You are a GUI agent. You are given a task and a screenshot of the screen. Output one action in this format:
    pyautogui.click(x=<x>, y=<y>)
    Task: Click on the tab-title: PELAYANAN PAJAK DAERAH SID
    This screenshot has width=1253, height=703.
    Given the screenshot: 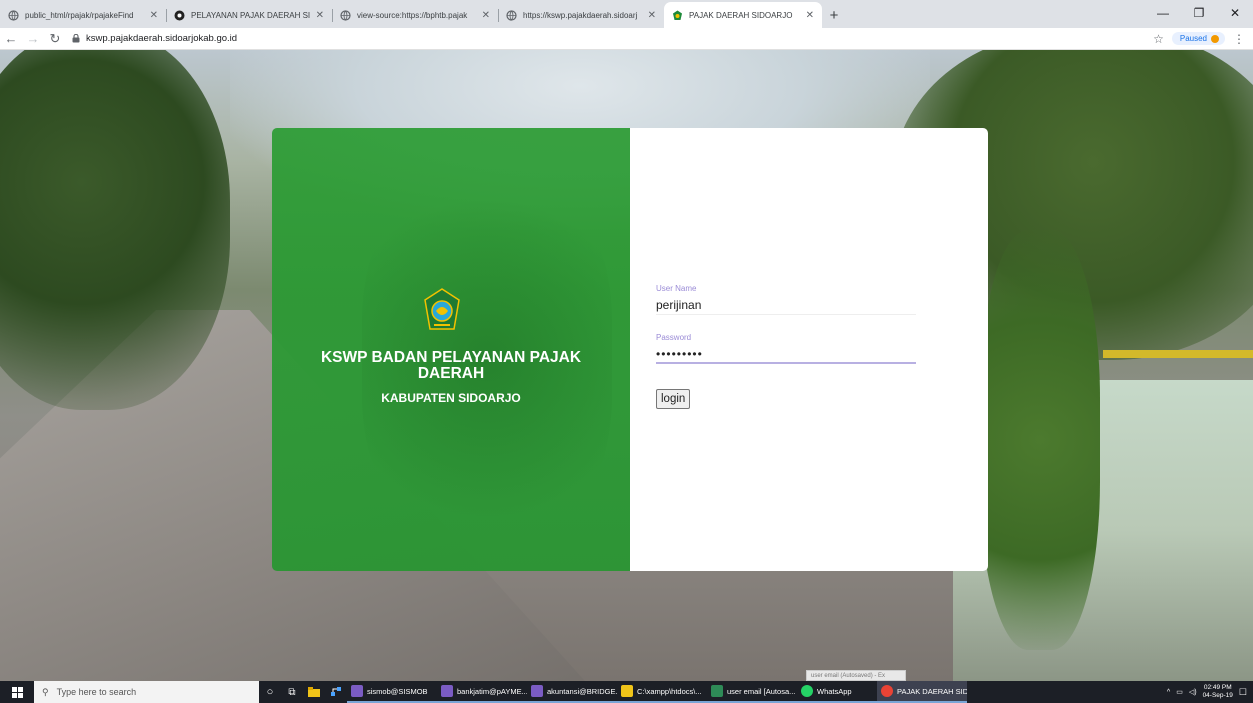 What is the action you would take?
    pyautogui.click(x=250, y=15)
    